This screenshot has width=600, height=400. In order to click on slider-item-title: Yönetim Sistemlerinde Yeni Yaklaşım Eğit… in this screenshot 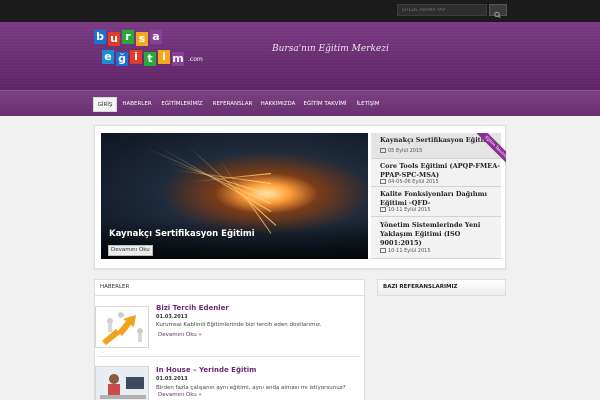, I will do `click(430, 234)`.